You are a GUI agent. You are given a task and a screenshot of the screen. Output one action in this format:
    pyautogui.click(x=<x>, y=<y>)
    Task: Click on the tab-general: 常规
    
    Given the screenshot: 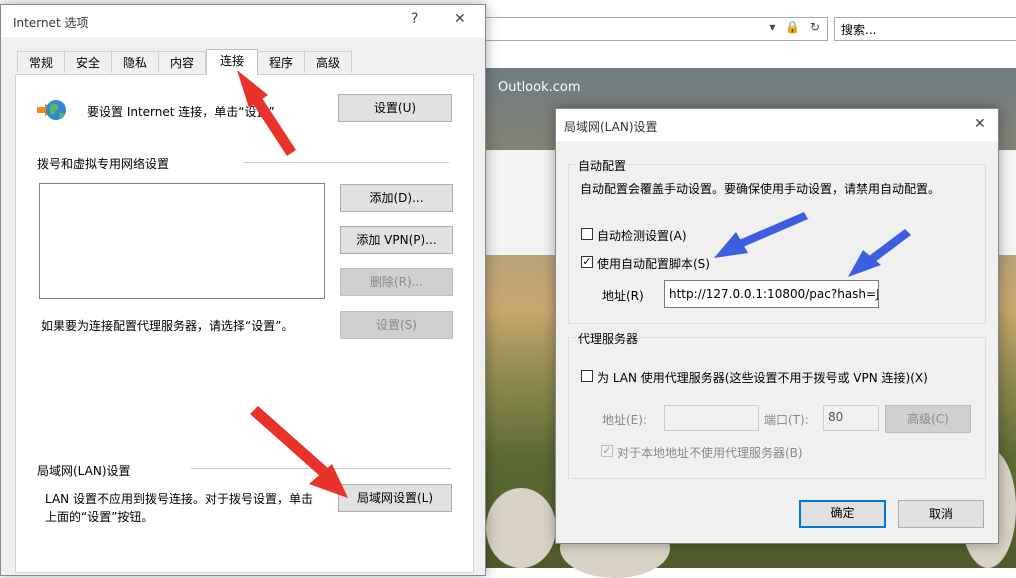 What is the action you would take?
    pyautogui.click(x=41, y=62)
    